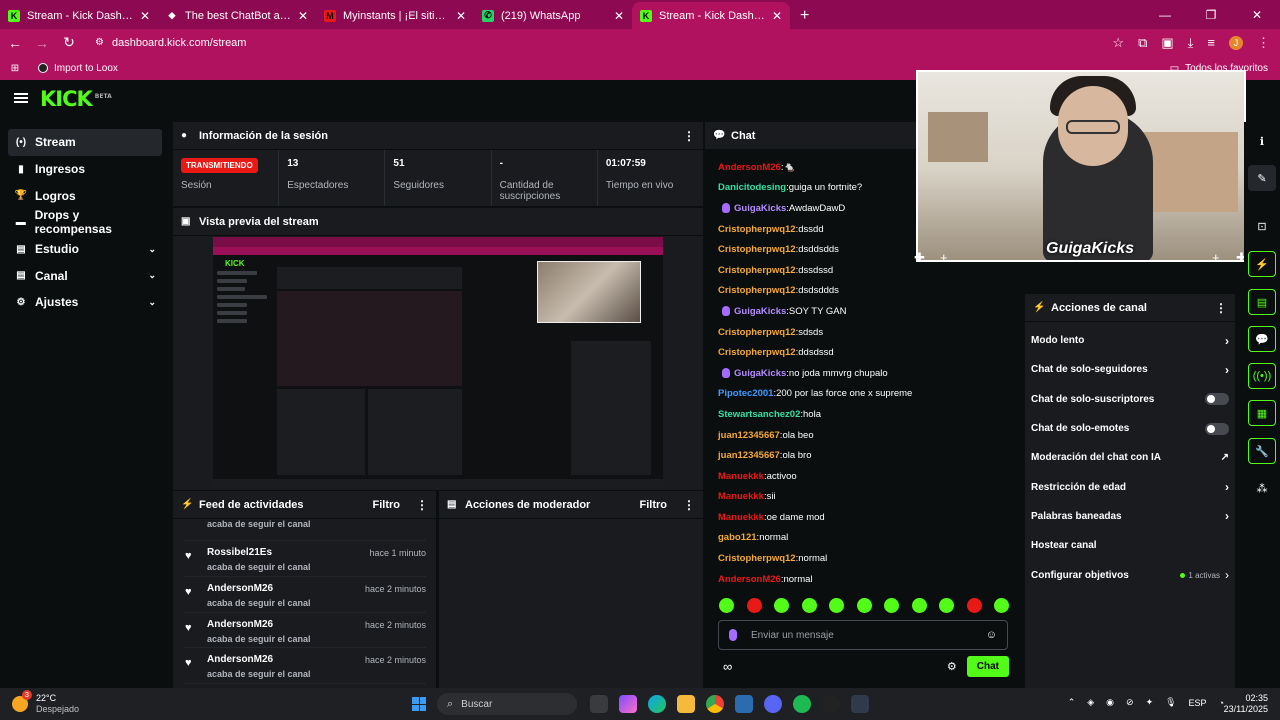 The width and height of the screenshot is (1280, 720). Describe the element at coordinates (1262, 178) in the screenshot. I see `edit-icon: ✎` at that location.